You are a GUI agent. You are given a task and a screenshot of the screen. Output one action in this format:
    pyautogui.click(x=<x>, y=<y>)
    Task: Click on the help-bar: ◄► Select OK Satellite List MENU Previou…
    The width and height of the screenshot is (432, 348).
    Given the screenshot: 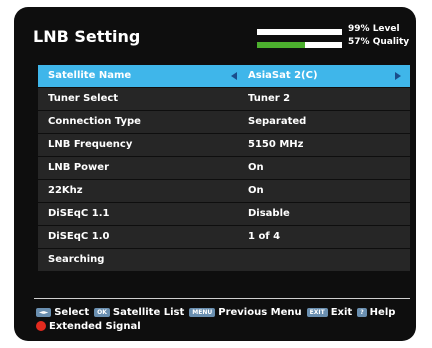 What is the action you would take?
    pyautogui.click(x=218, y=319)
    